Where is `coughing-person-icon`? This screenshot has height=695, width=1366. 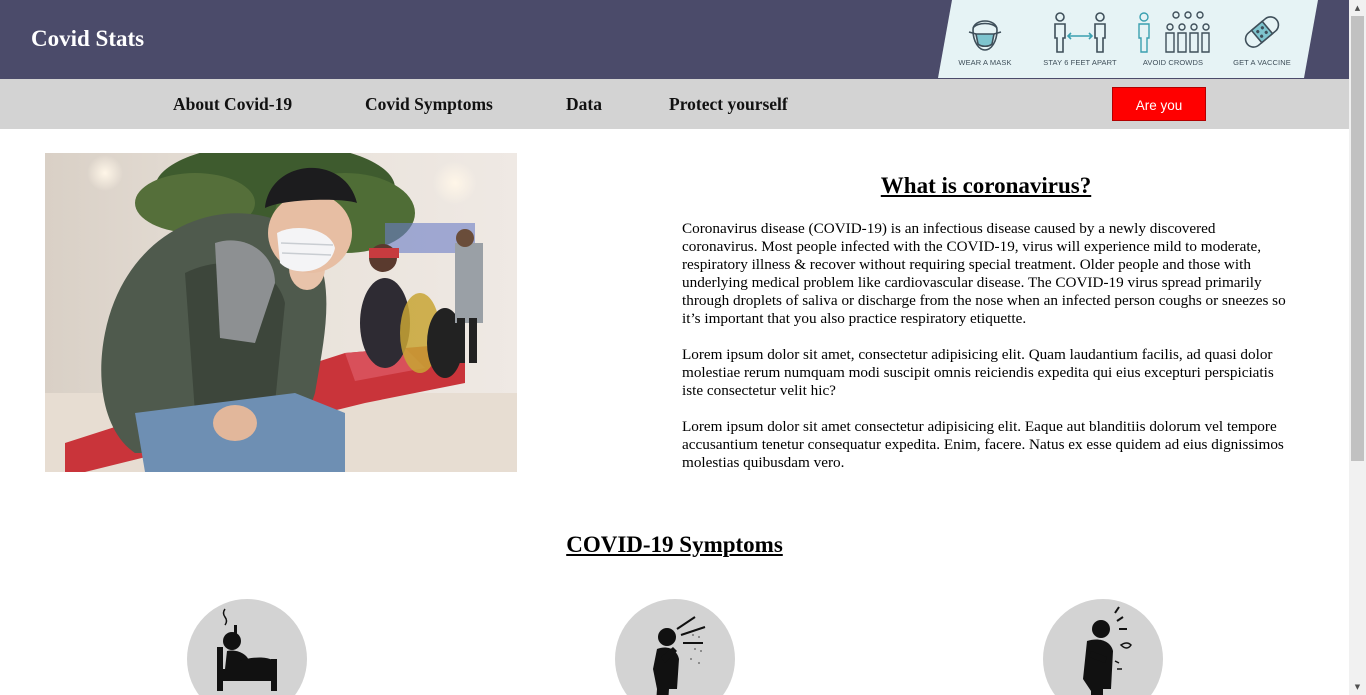
coughing-person-icon is located at coordinates (675, 647).